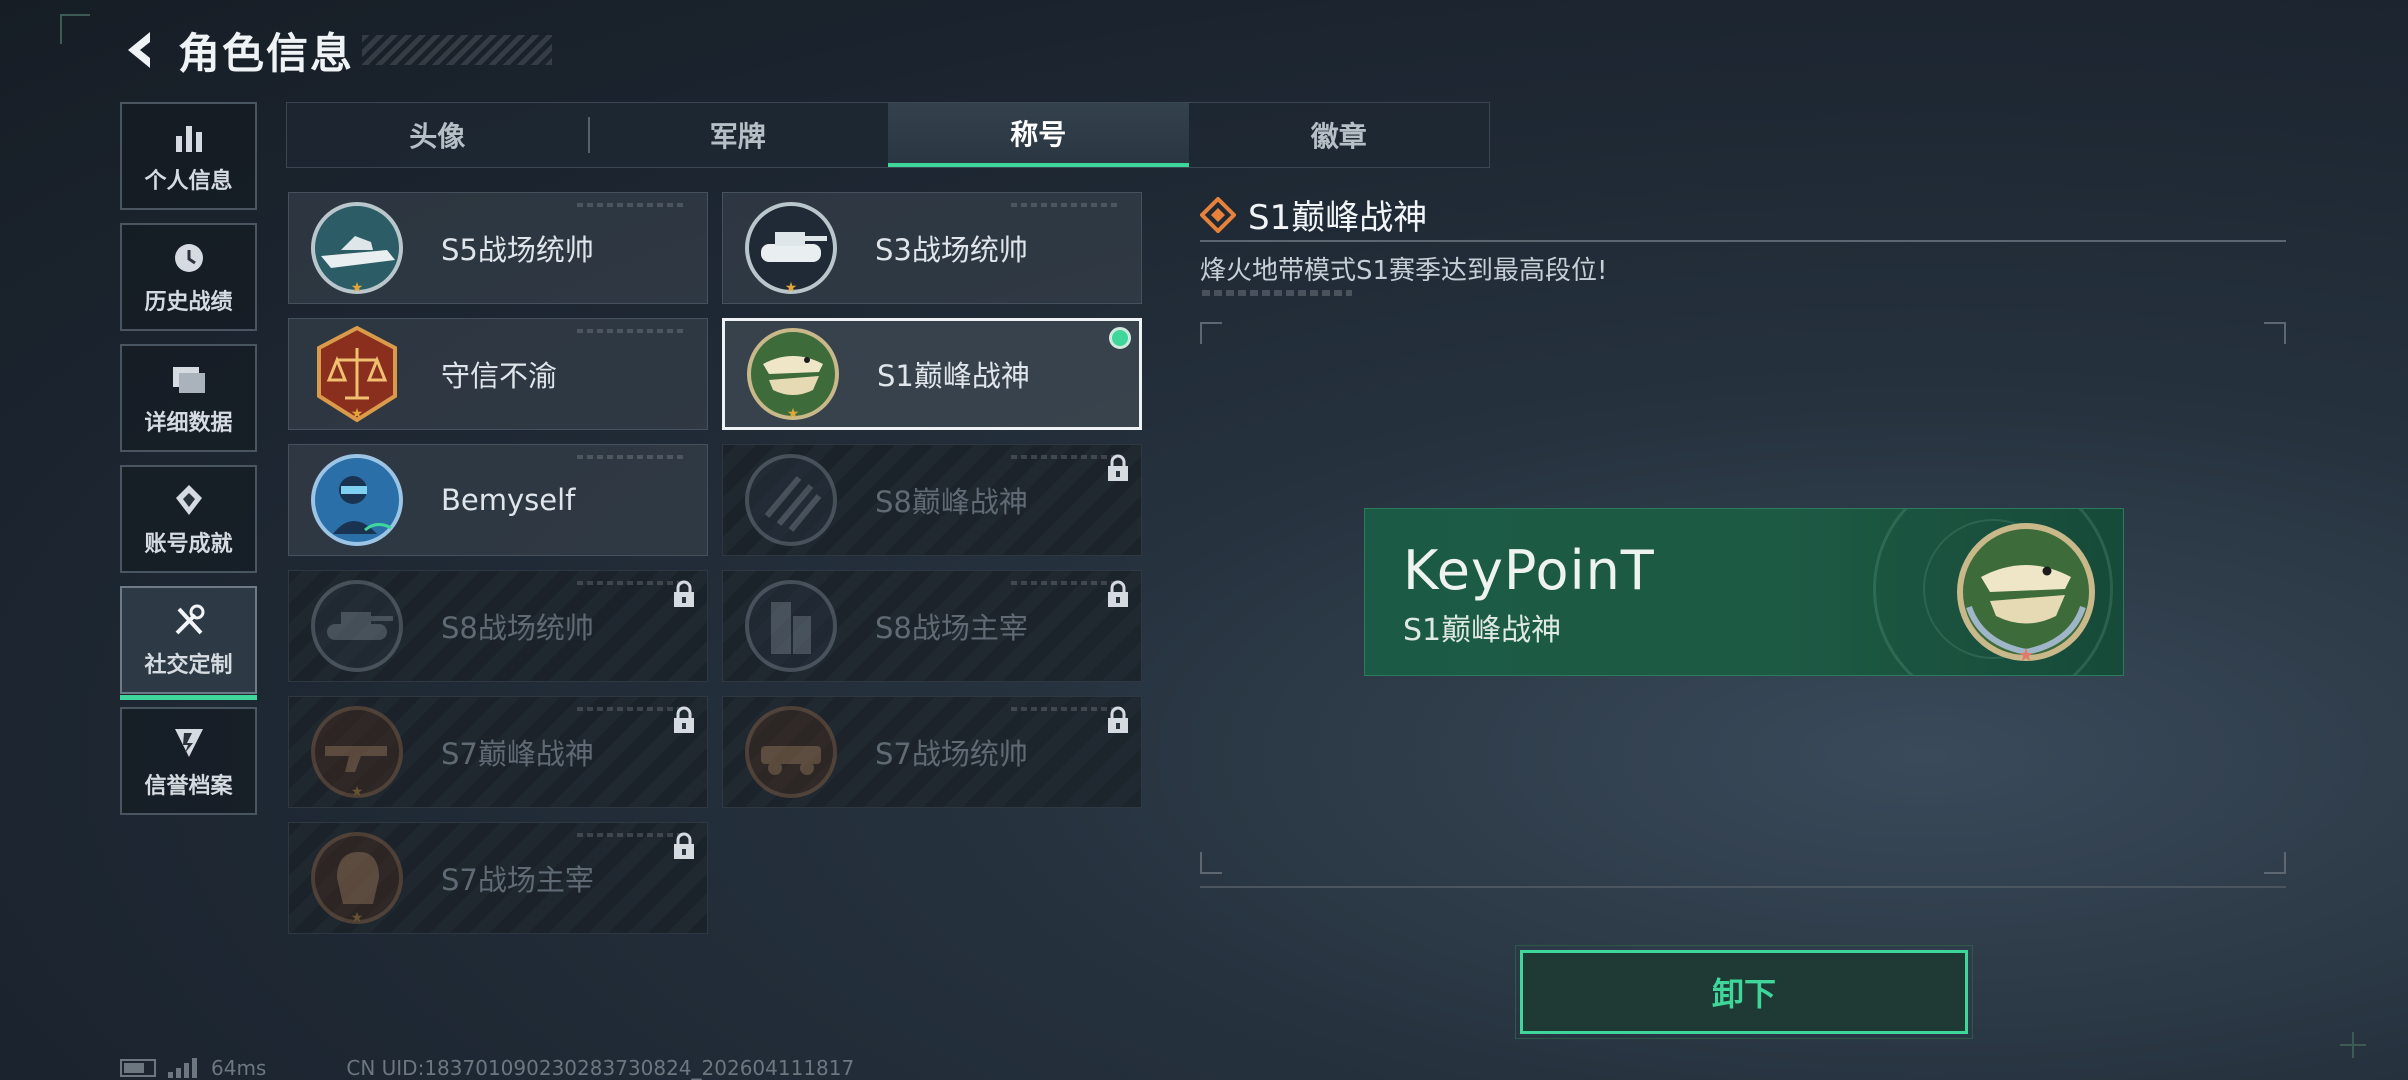  I want to click on ping-value: 64ms, so click(239, 1068).